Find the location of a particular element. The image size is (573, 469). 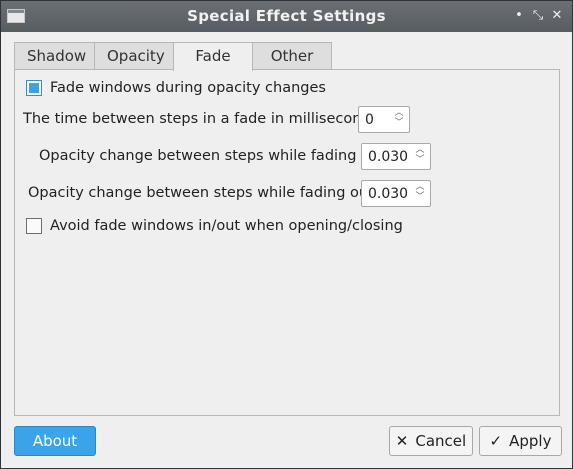

step-time-spinbox: 0 ︿ ﹀ is located at coordinates (384, 119).